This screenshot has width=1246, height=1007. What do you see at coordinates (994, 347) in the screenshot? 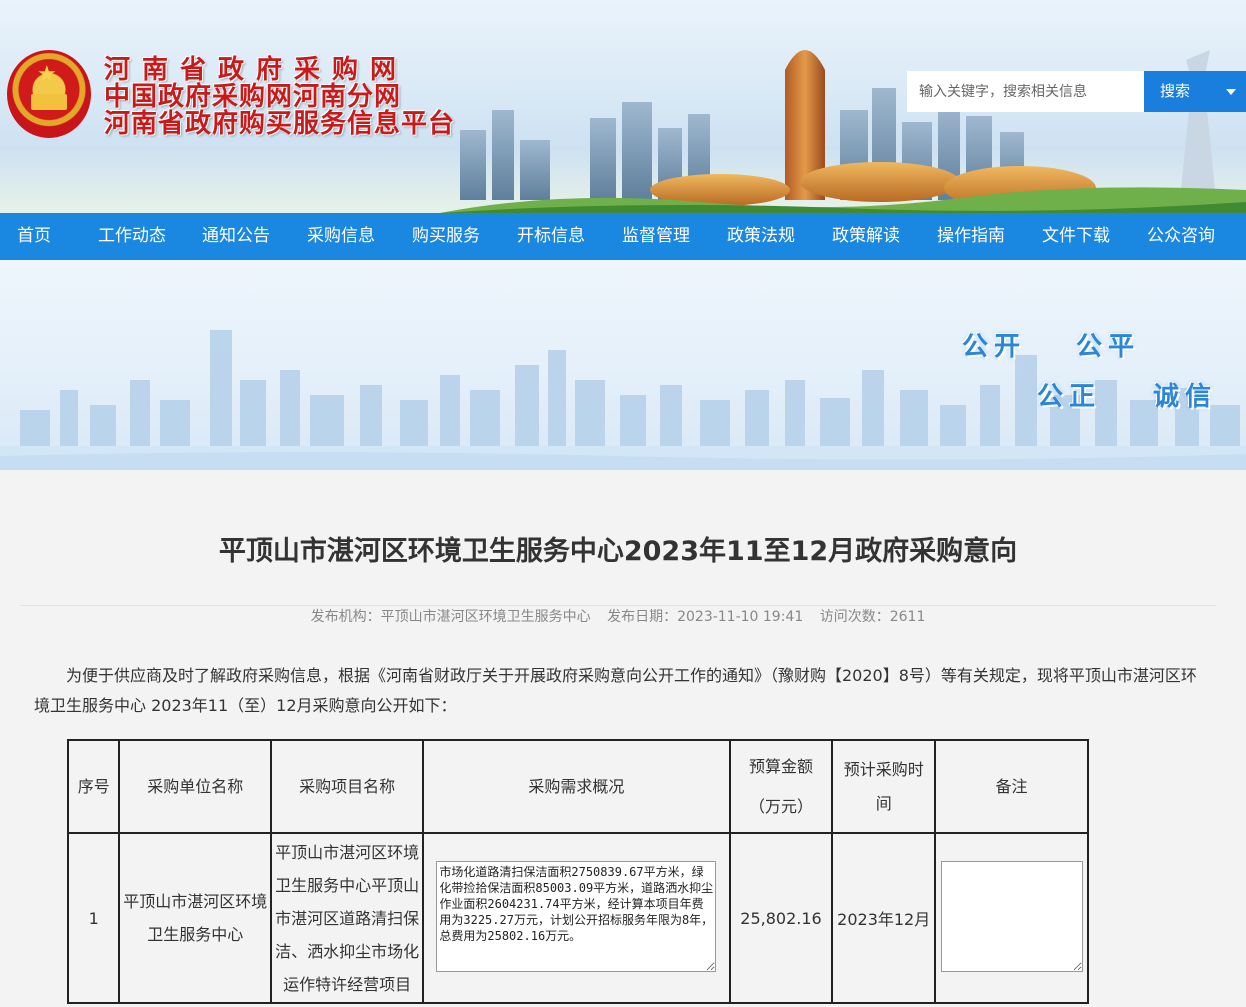
I see `slogan-open: 公开` at bounding box center [994, 347].